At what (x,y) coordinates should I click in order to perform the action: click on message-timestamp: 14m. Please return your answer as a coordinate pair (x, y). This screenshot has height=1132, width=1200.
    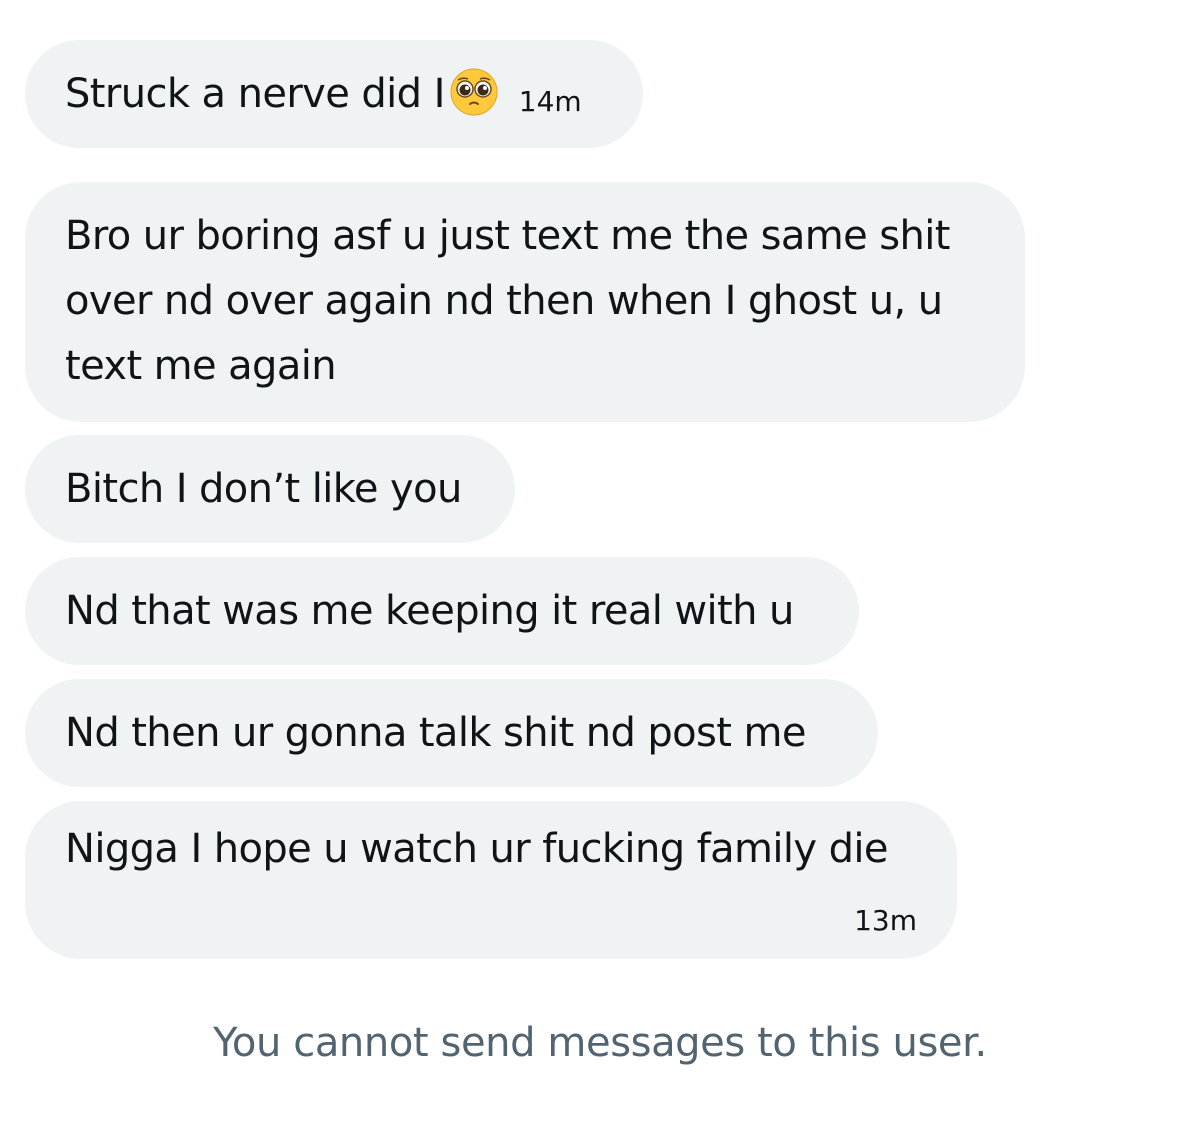
    Looking at the image, I should click on (550, 101).